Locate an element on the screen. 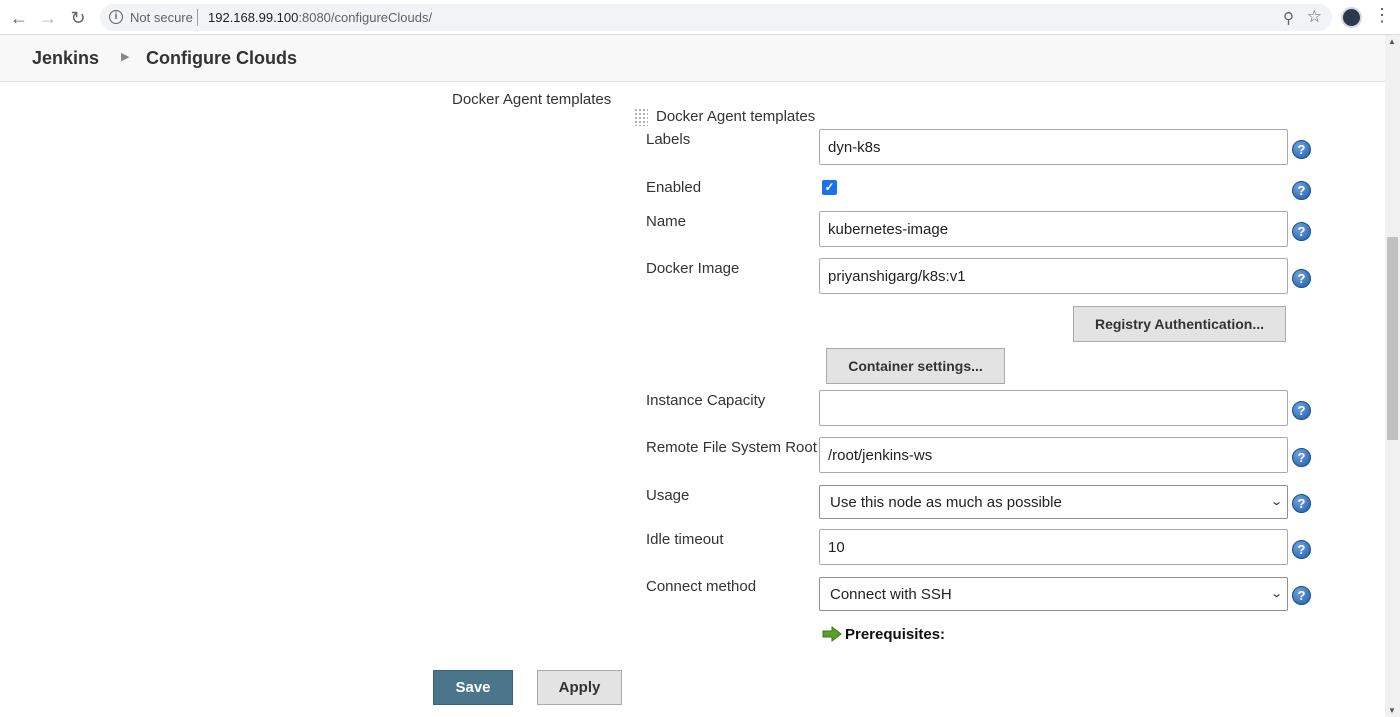 This screenshot has width=1400, height=717. breadcrumb-chevron-icon: ▶ is located at coordinates (125, 56).